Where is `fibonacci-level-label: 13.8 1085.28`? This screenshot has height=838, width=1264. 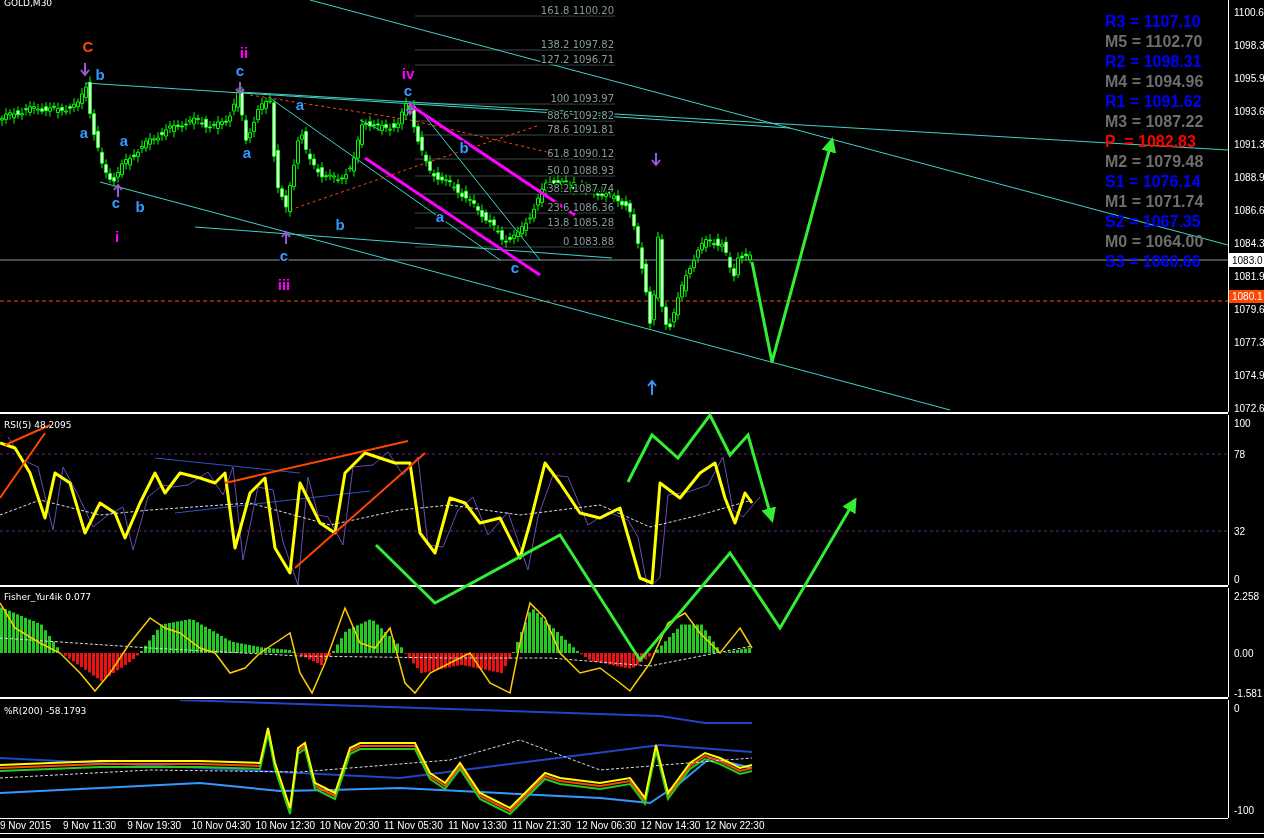 fibonacci-level-label: 13.8 1085.28 is located at coordinates (580, 222).